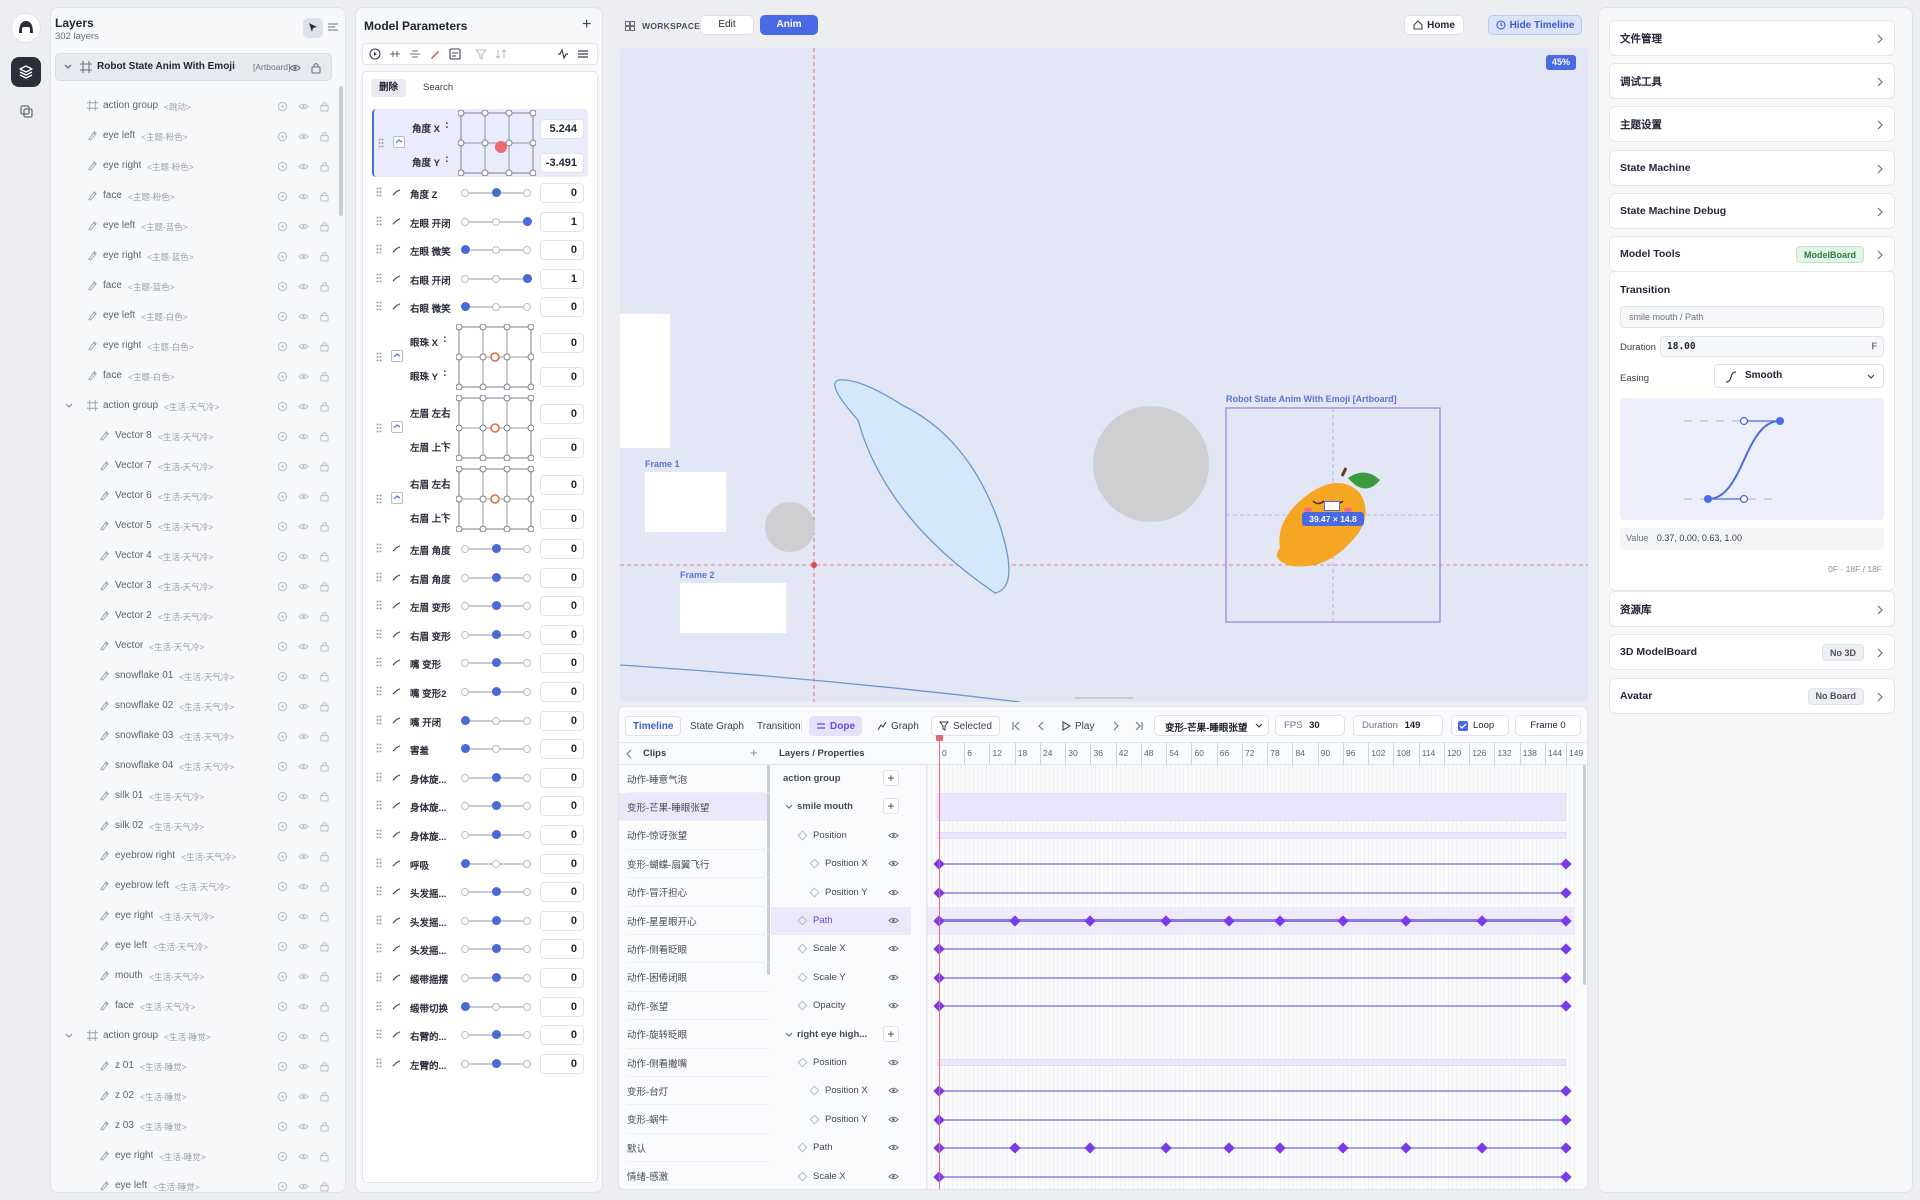  I want to click on layer-row: snowflake 01 <生活-天气冷>, so click(196, 676).